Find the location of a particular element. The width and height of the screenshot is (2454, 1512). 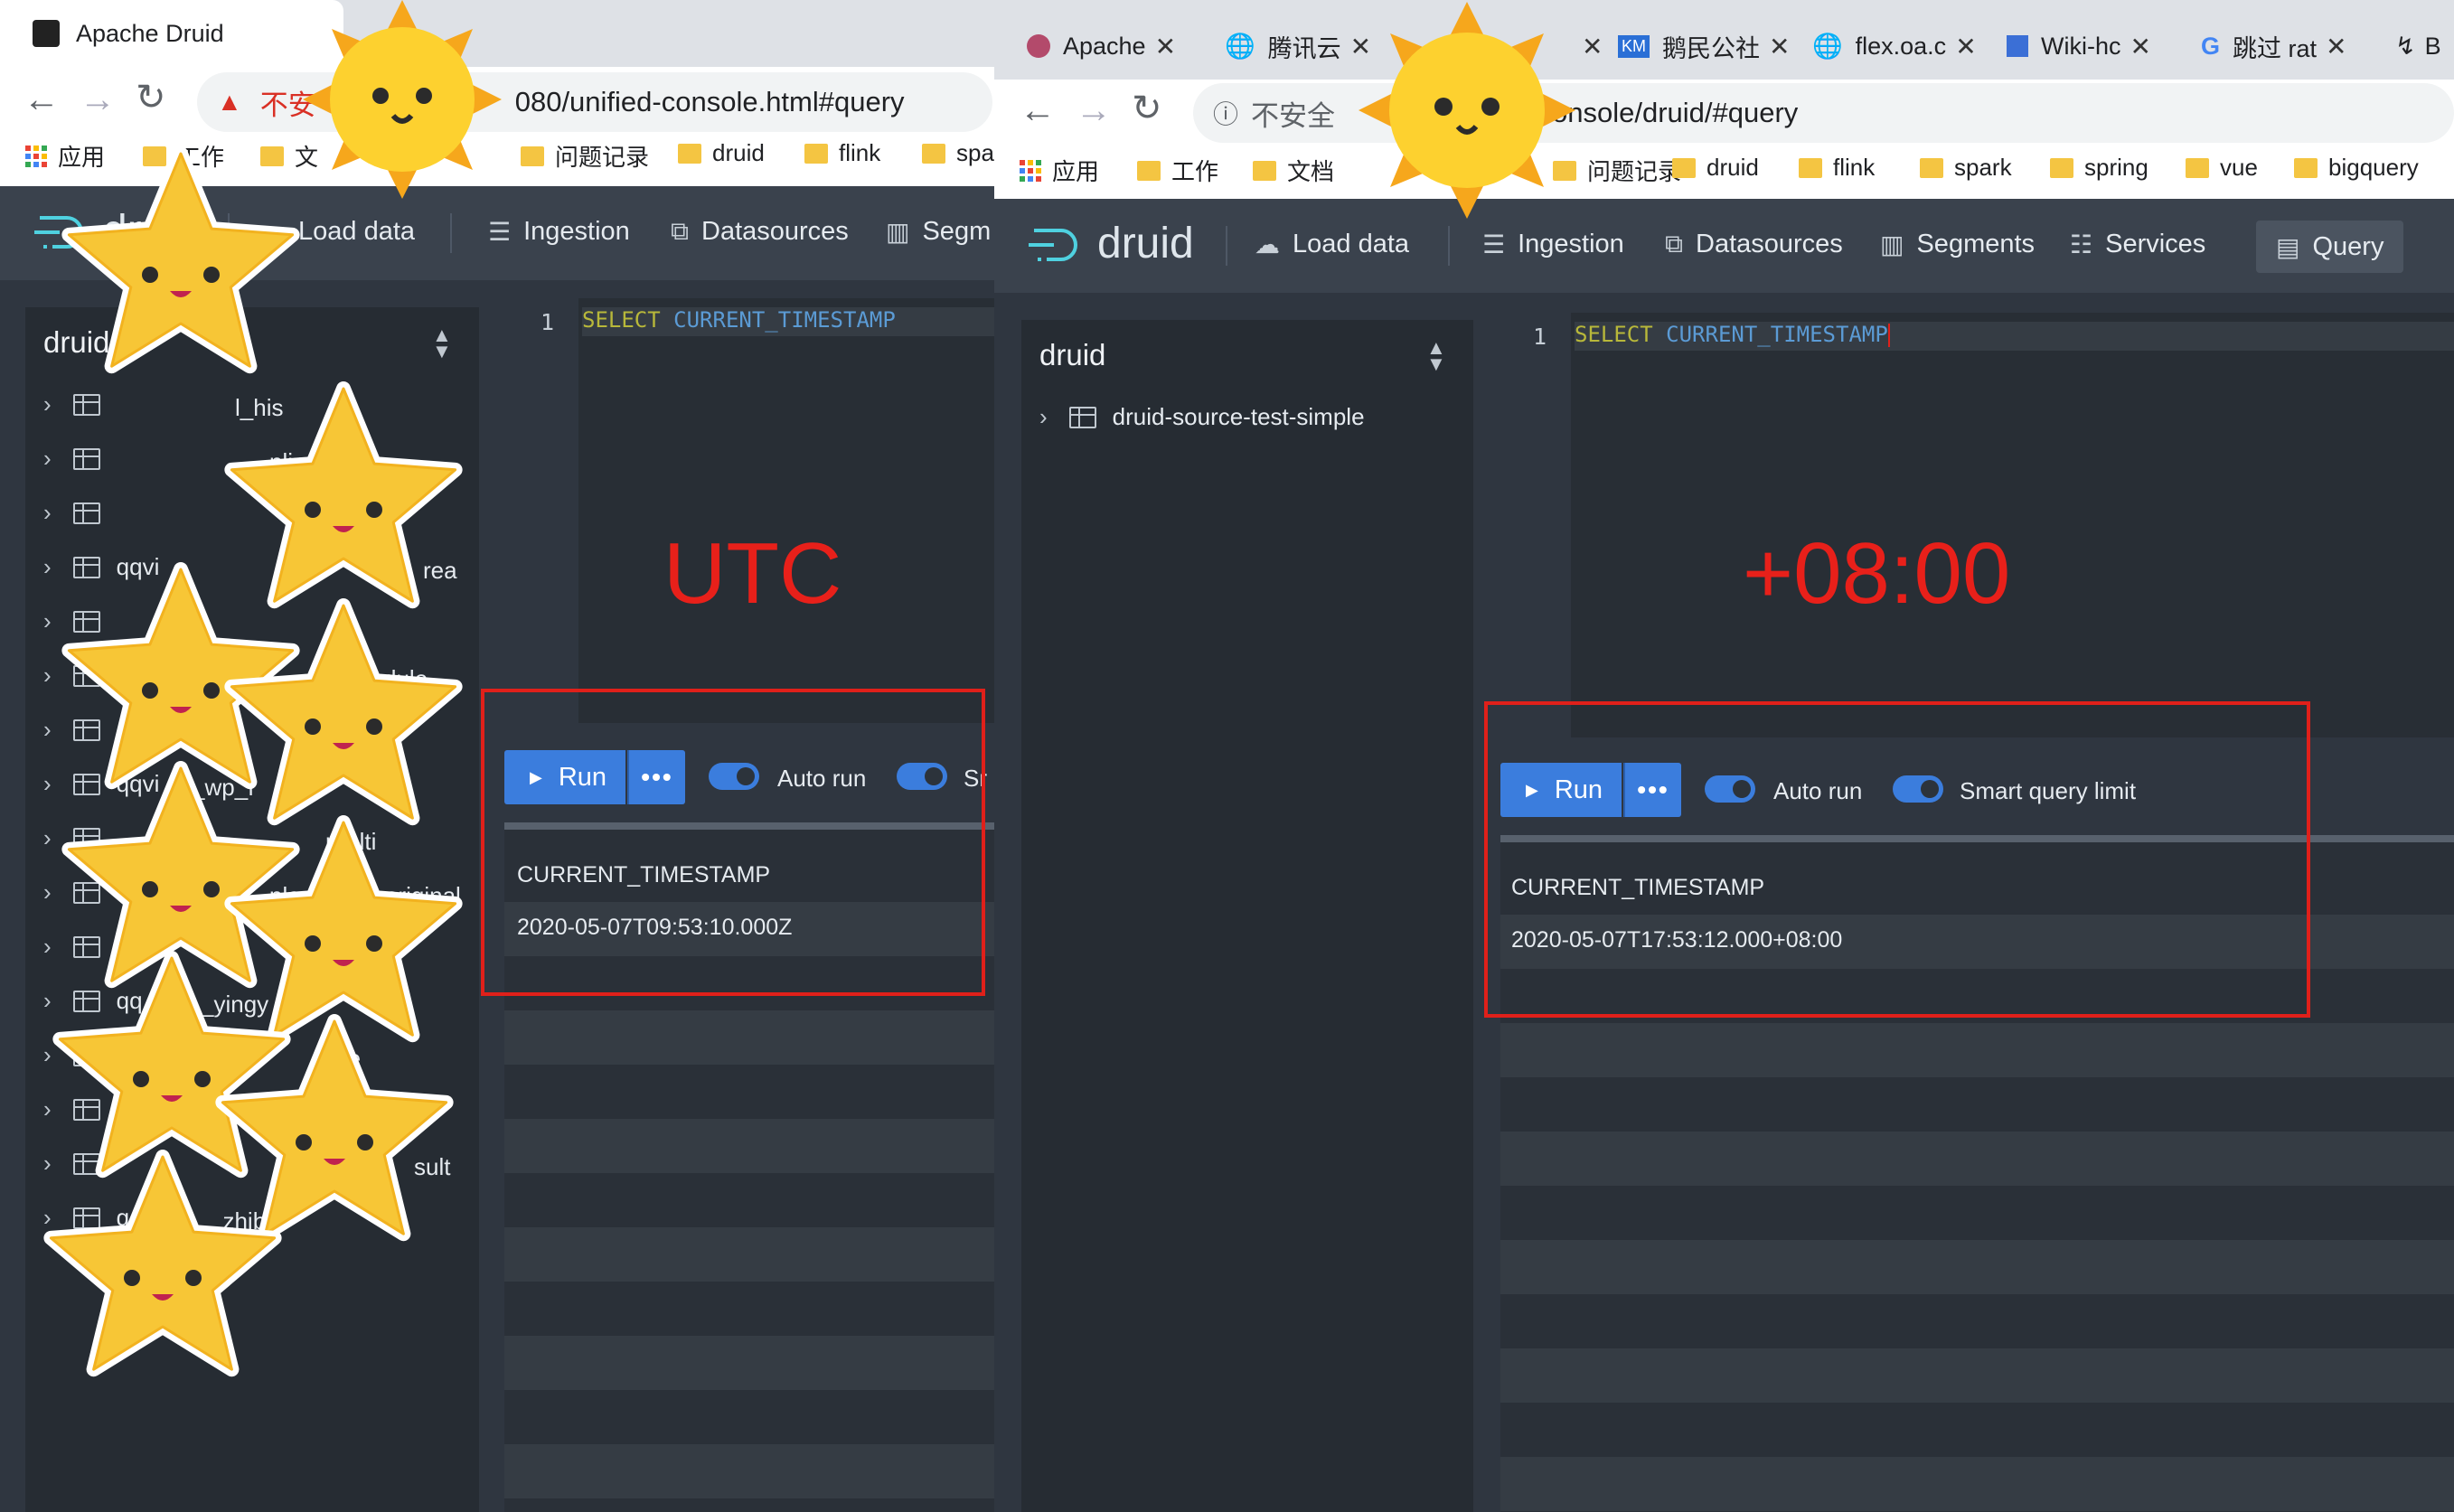

tab-label: Apache Druid is located at coordinates (150, 33).